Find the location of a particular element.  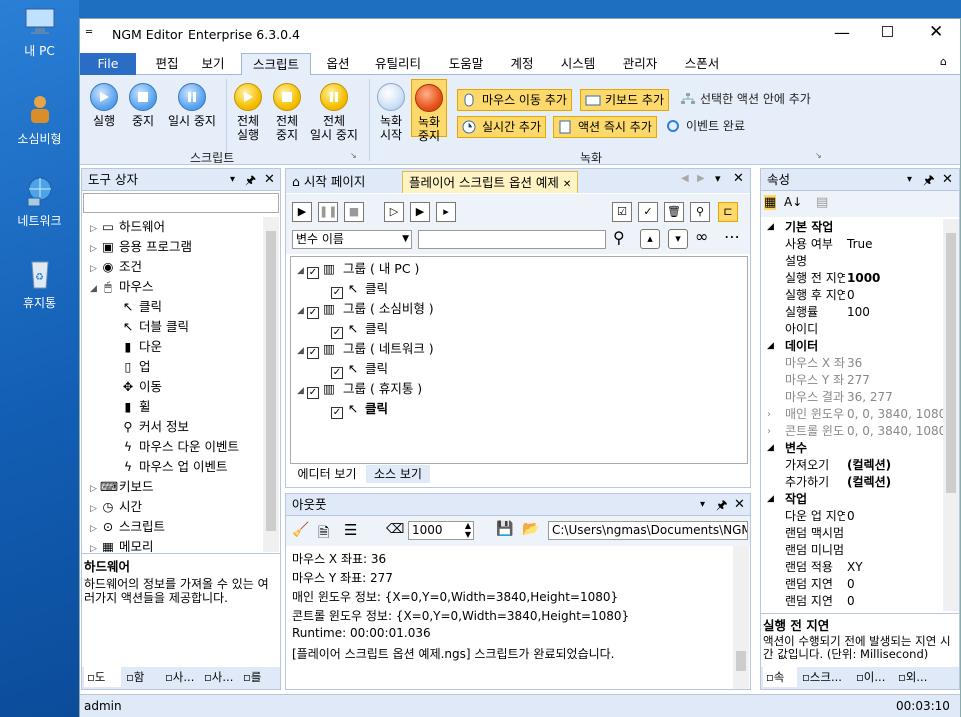

event-done-button: 이벤트 완료 is located at coordinates (705, 127).